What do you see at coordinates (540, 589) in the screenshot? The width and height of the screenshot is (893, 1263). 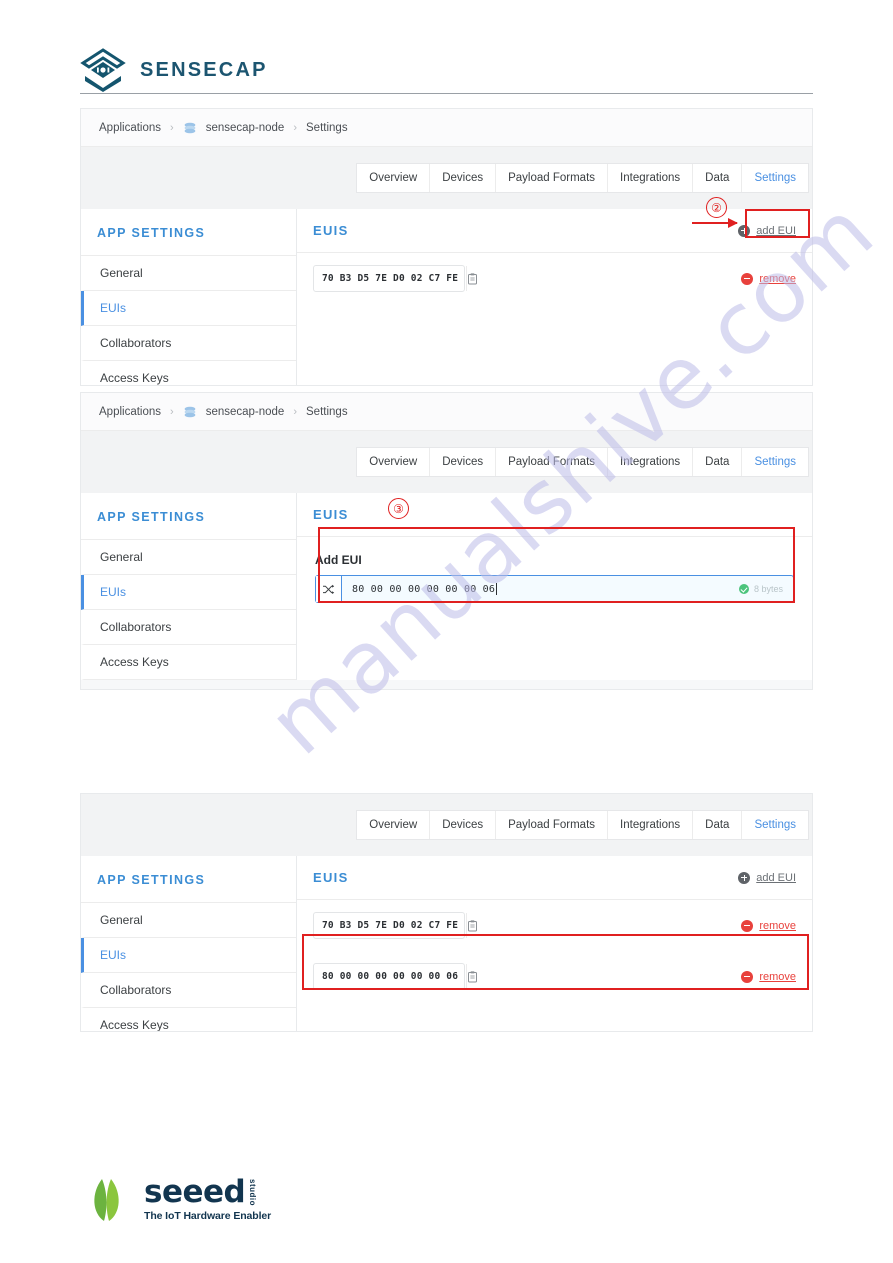 I see `add-eui-input: 80 00 00 00 00 00 00 06` at bounding box center [540, 589].